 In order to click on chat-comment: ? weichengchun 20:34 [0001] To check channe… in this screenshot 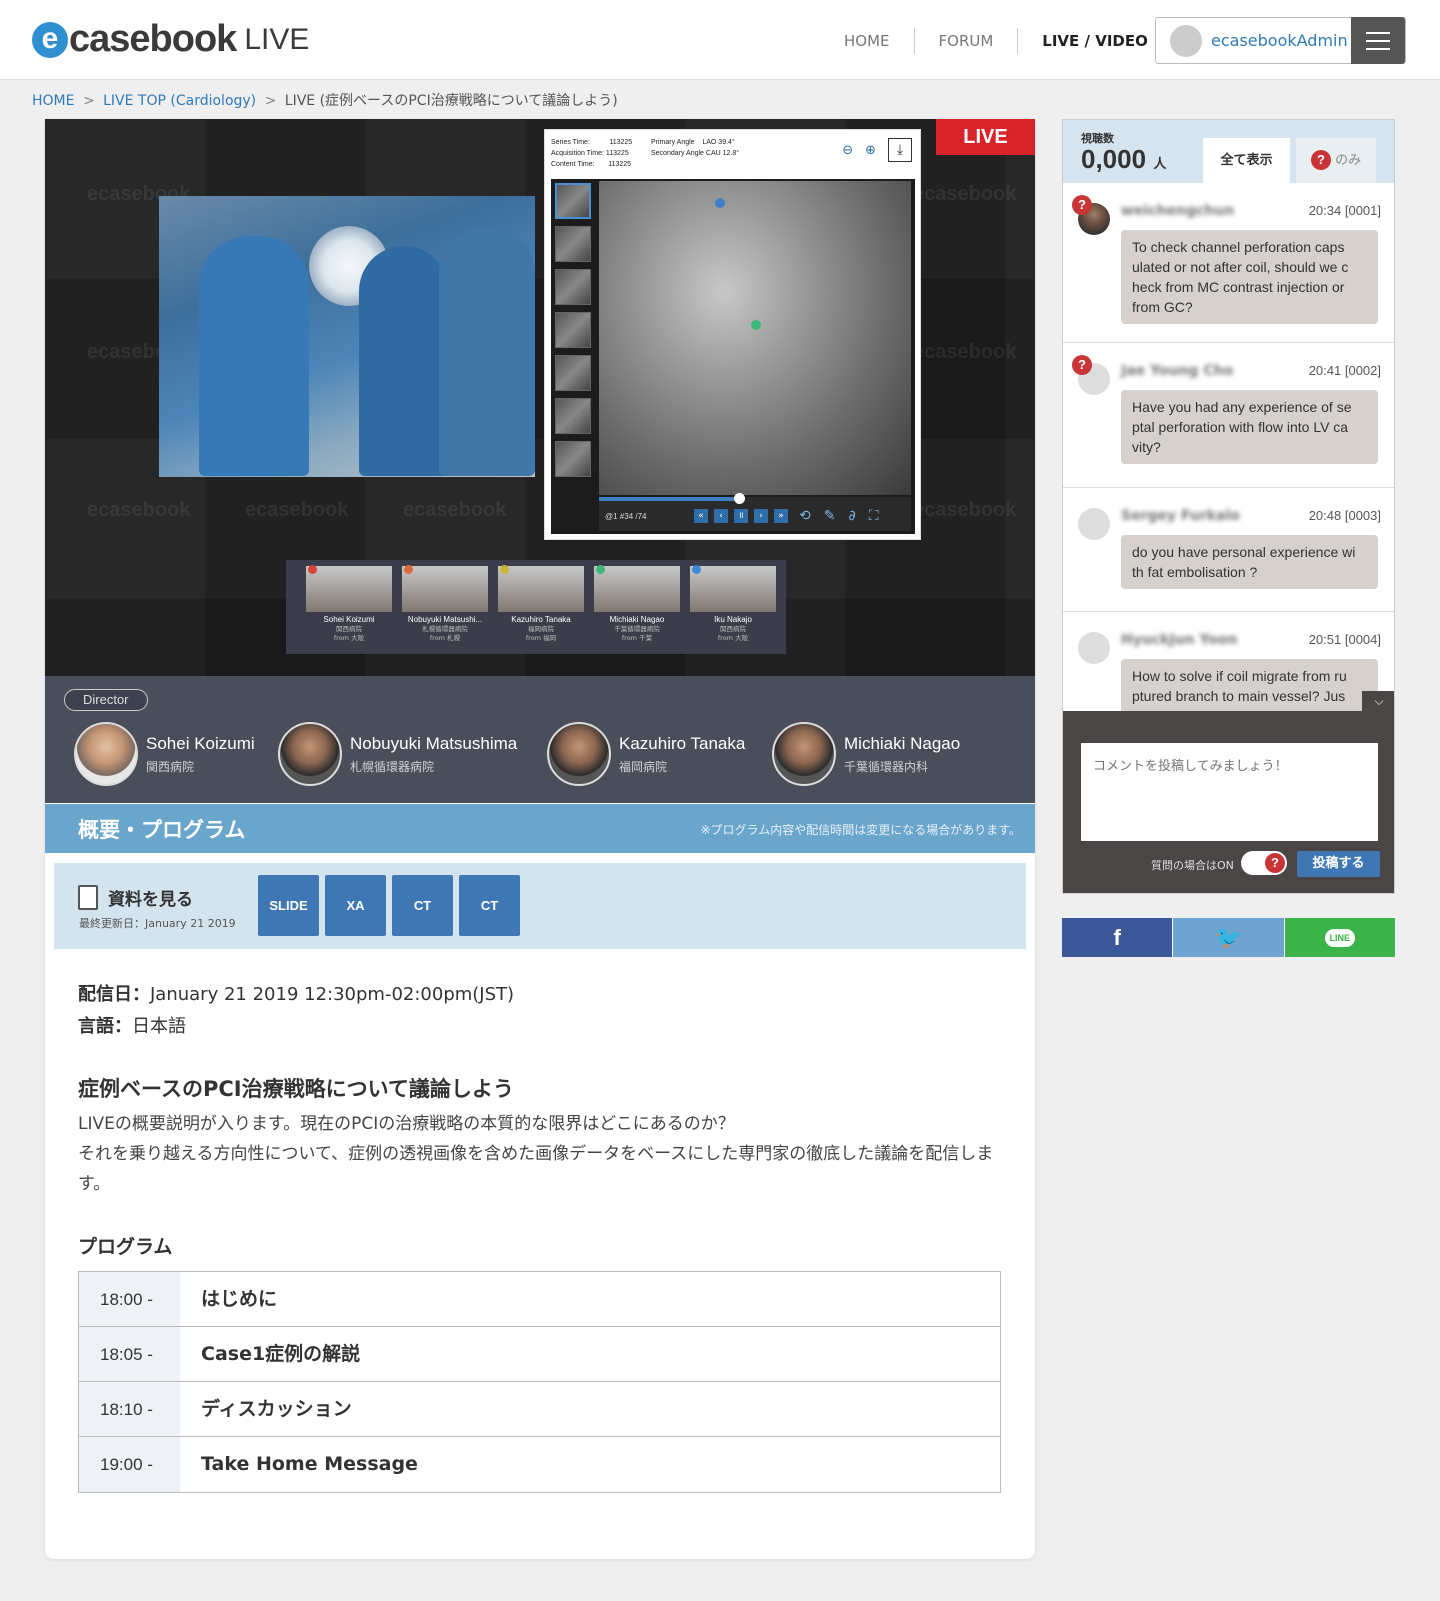, I will do `click(1228, 263)`.